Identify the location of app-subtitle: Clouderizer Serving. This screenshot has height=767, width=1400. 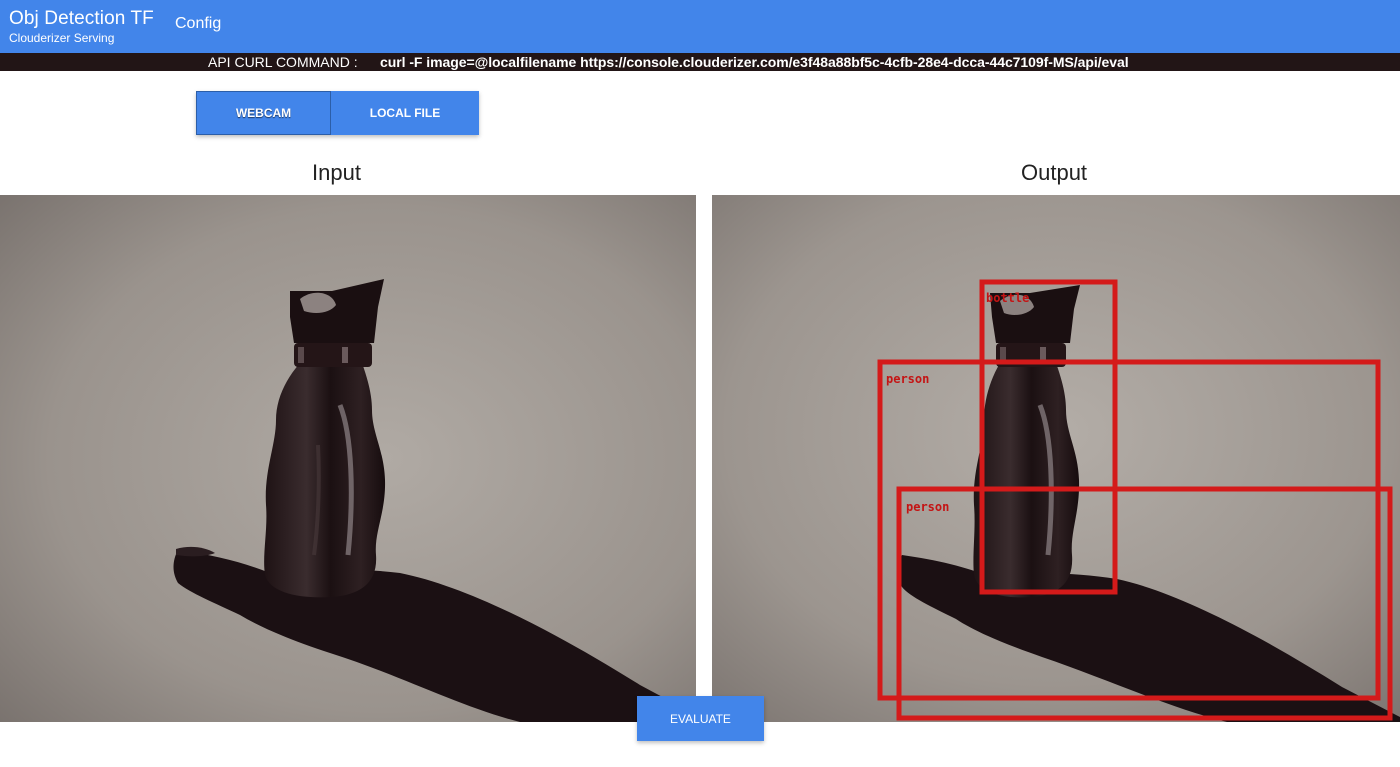
(62, 38).